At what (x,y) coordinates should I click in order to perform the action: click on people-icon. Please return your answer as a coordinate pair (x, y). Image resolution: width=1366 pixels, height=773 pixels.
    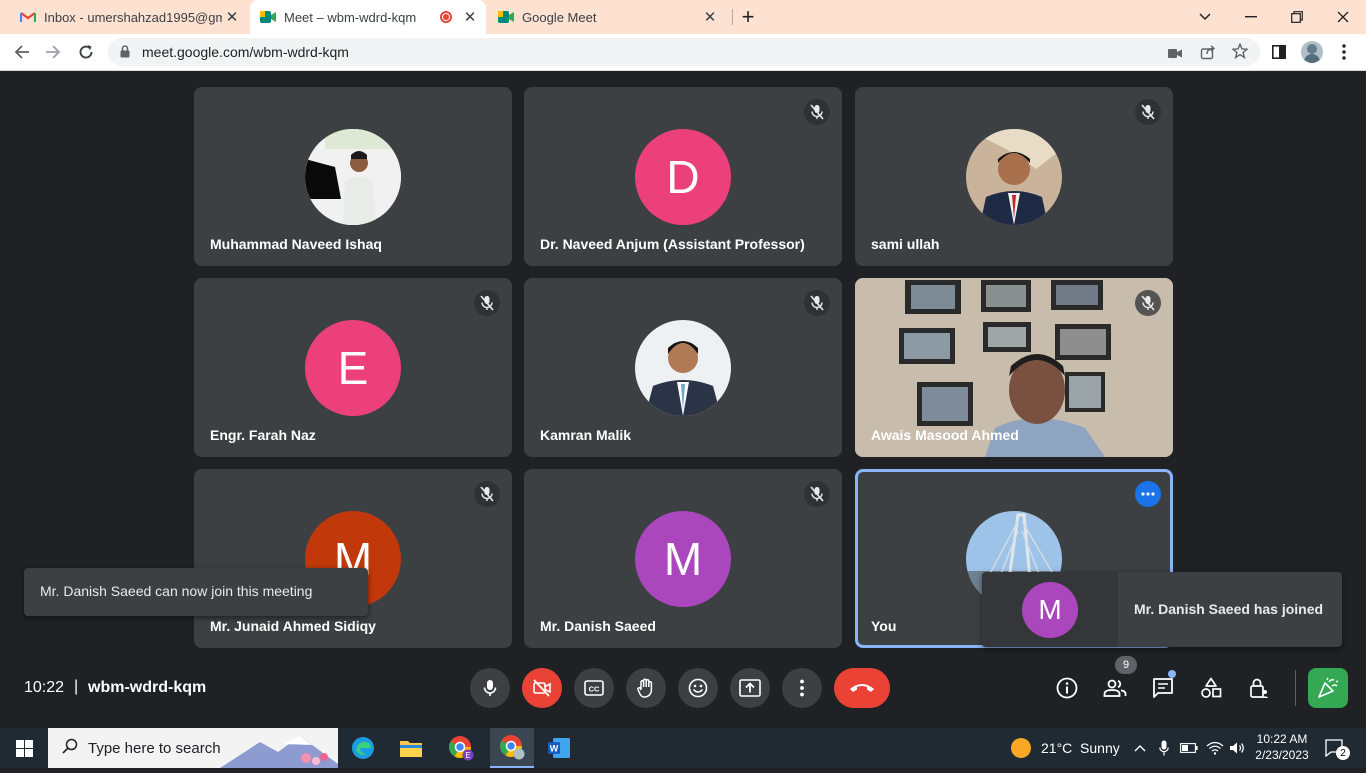
    Looking at the image, I should click on (1115, 688).